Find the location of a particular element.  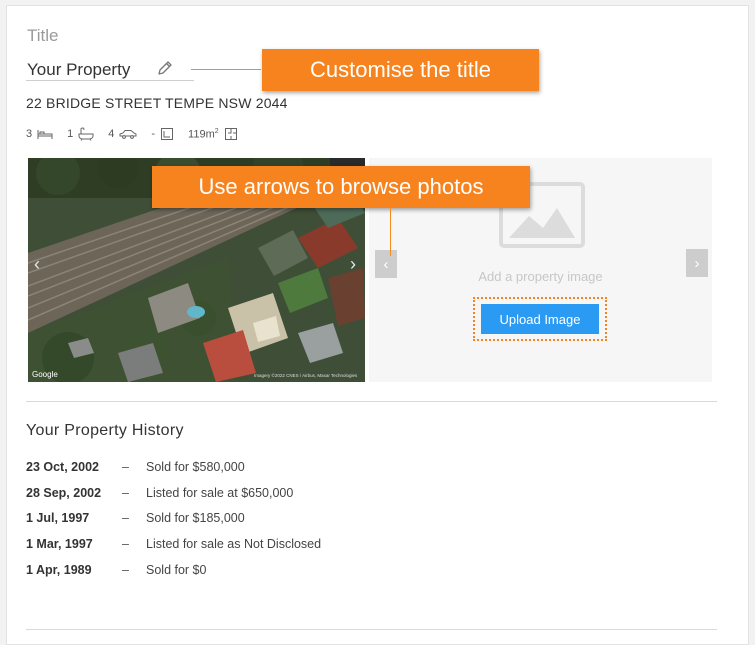

callout-leader-line is located at coordinates (226, 69).